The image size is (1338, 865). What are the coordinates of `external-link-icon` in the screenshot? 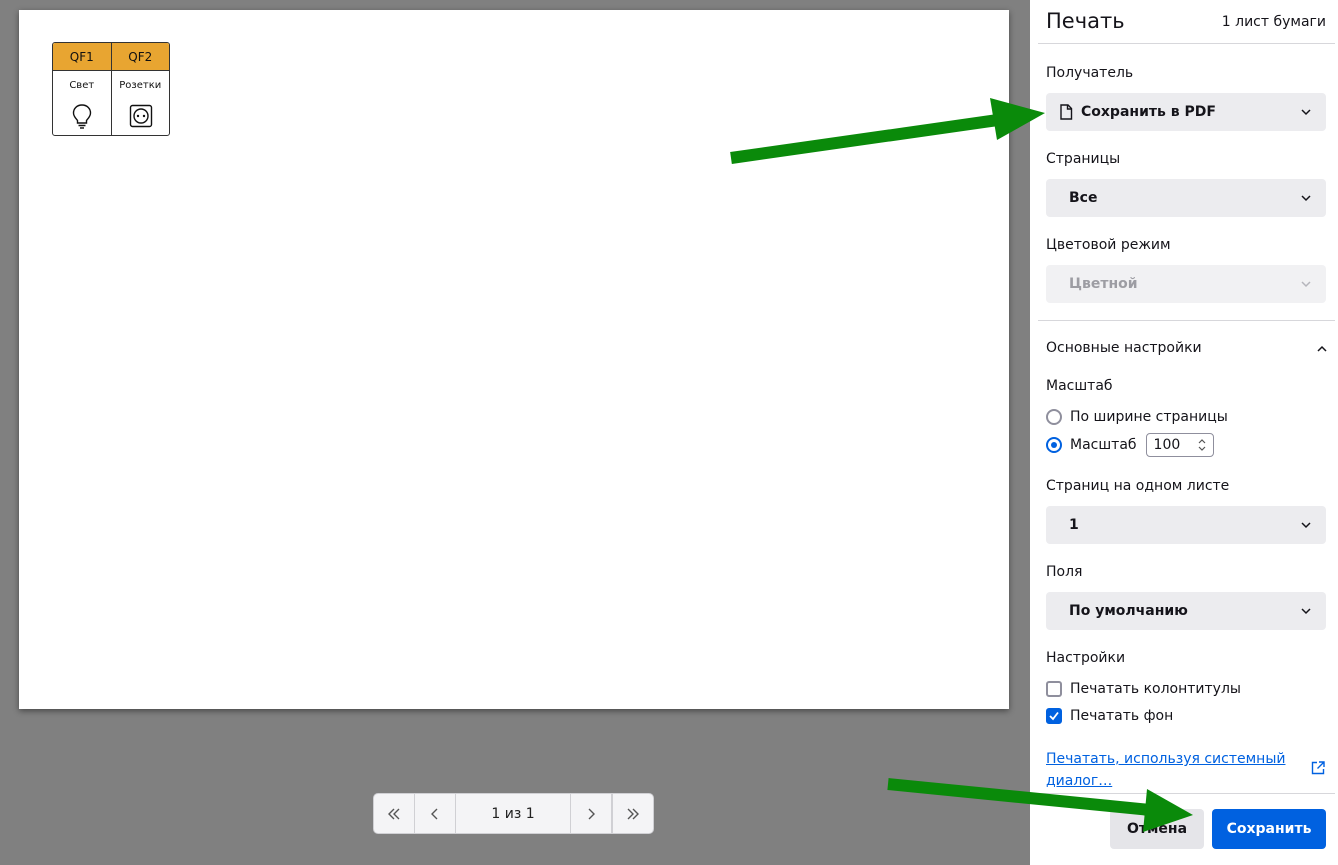 It's located at (1318, 768).